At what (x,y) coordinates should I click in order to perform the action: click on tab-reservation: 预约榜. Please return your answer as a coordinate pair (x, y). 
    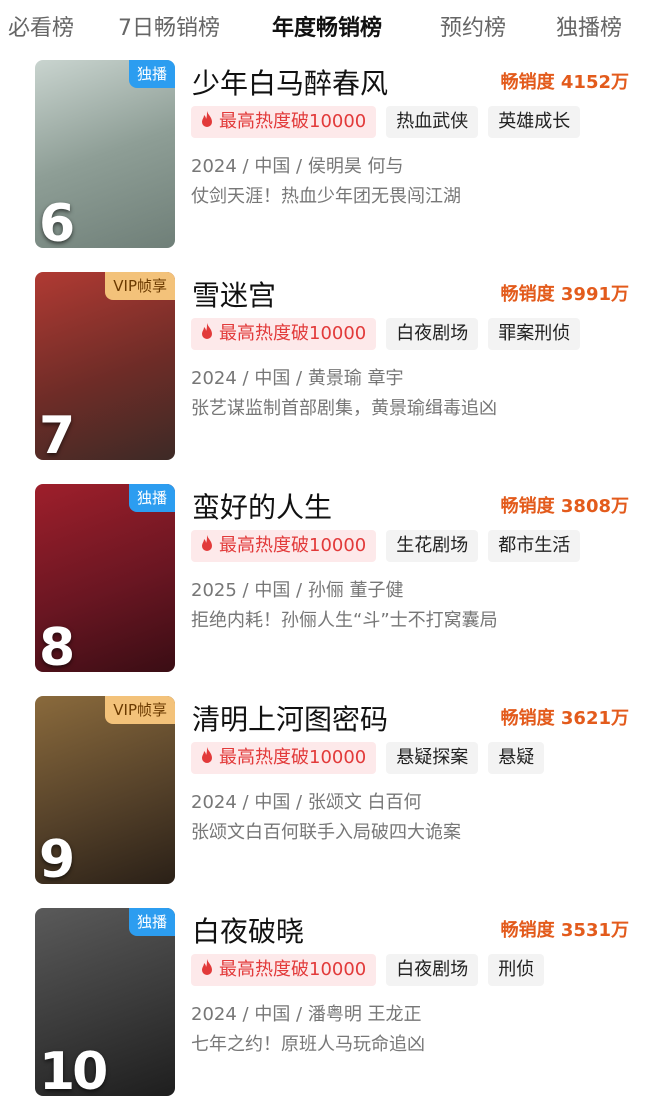
    Looking at the image, I should click on (473, 26).